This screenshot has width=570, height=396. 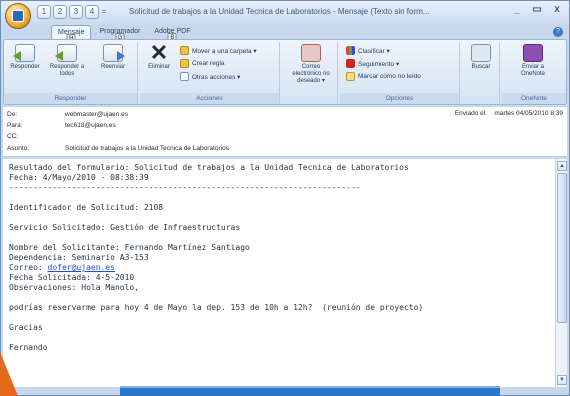 What do you see at coordinates (114, 53) in the screenshot?
I see `forward-icon` at bounding box center [114, 53].